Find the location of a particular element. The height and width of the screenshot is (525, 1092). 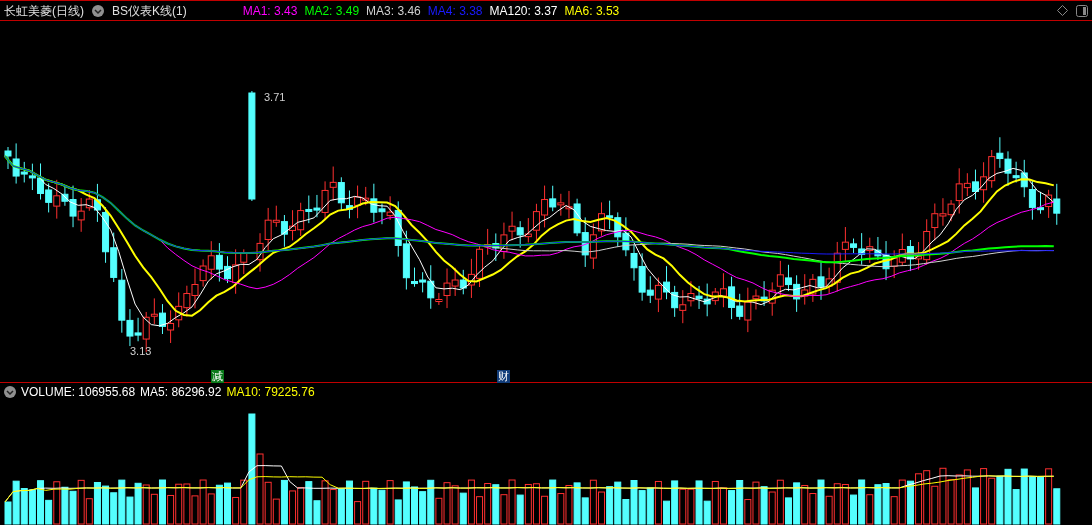

volume-value: VOLUME: 106955.68 is located at coordinates (78, 392).